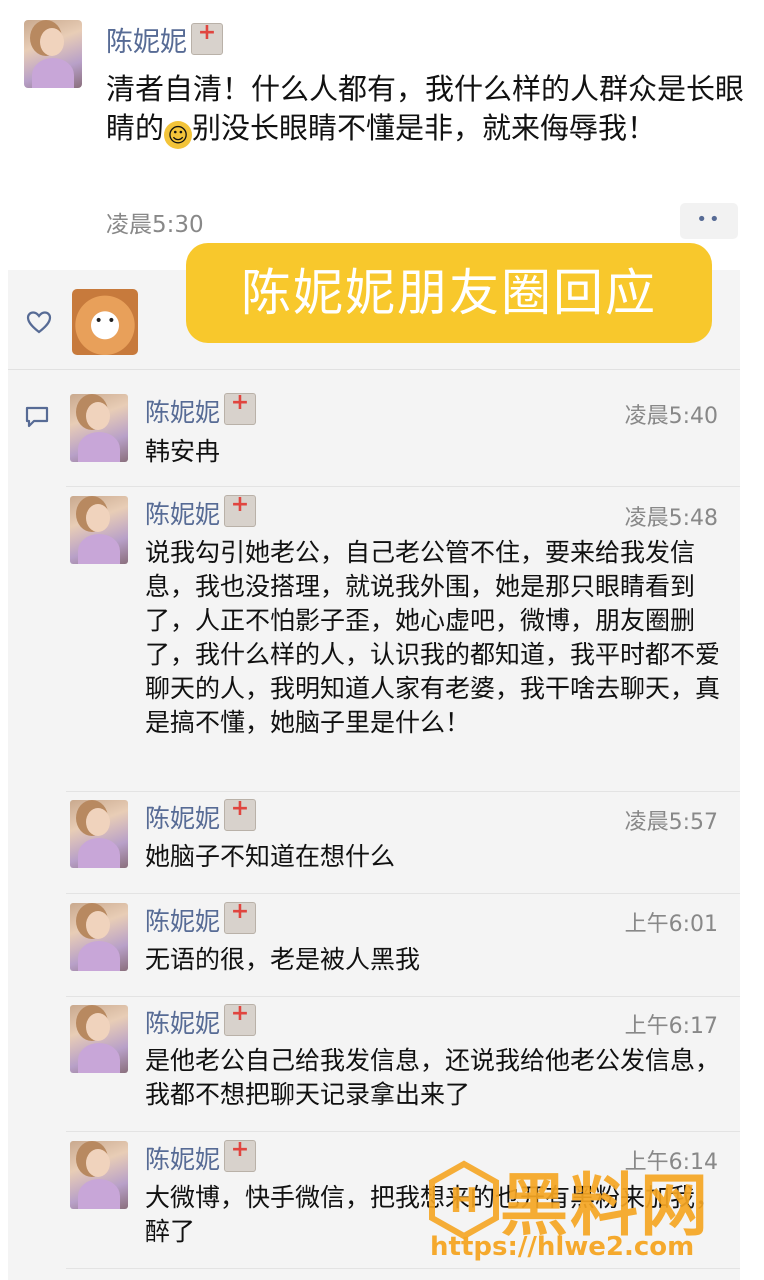 The image size is (764, 1280). I want to click on comment-text: 是他老公自己给我发信息，还说我给他老公发信息，我都不想把聊天记录拿出来了, so click(433, 1077).